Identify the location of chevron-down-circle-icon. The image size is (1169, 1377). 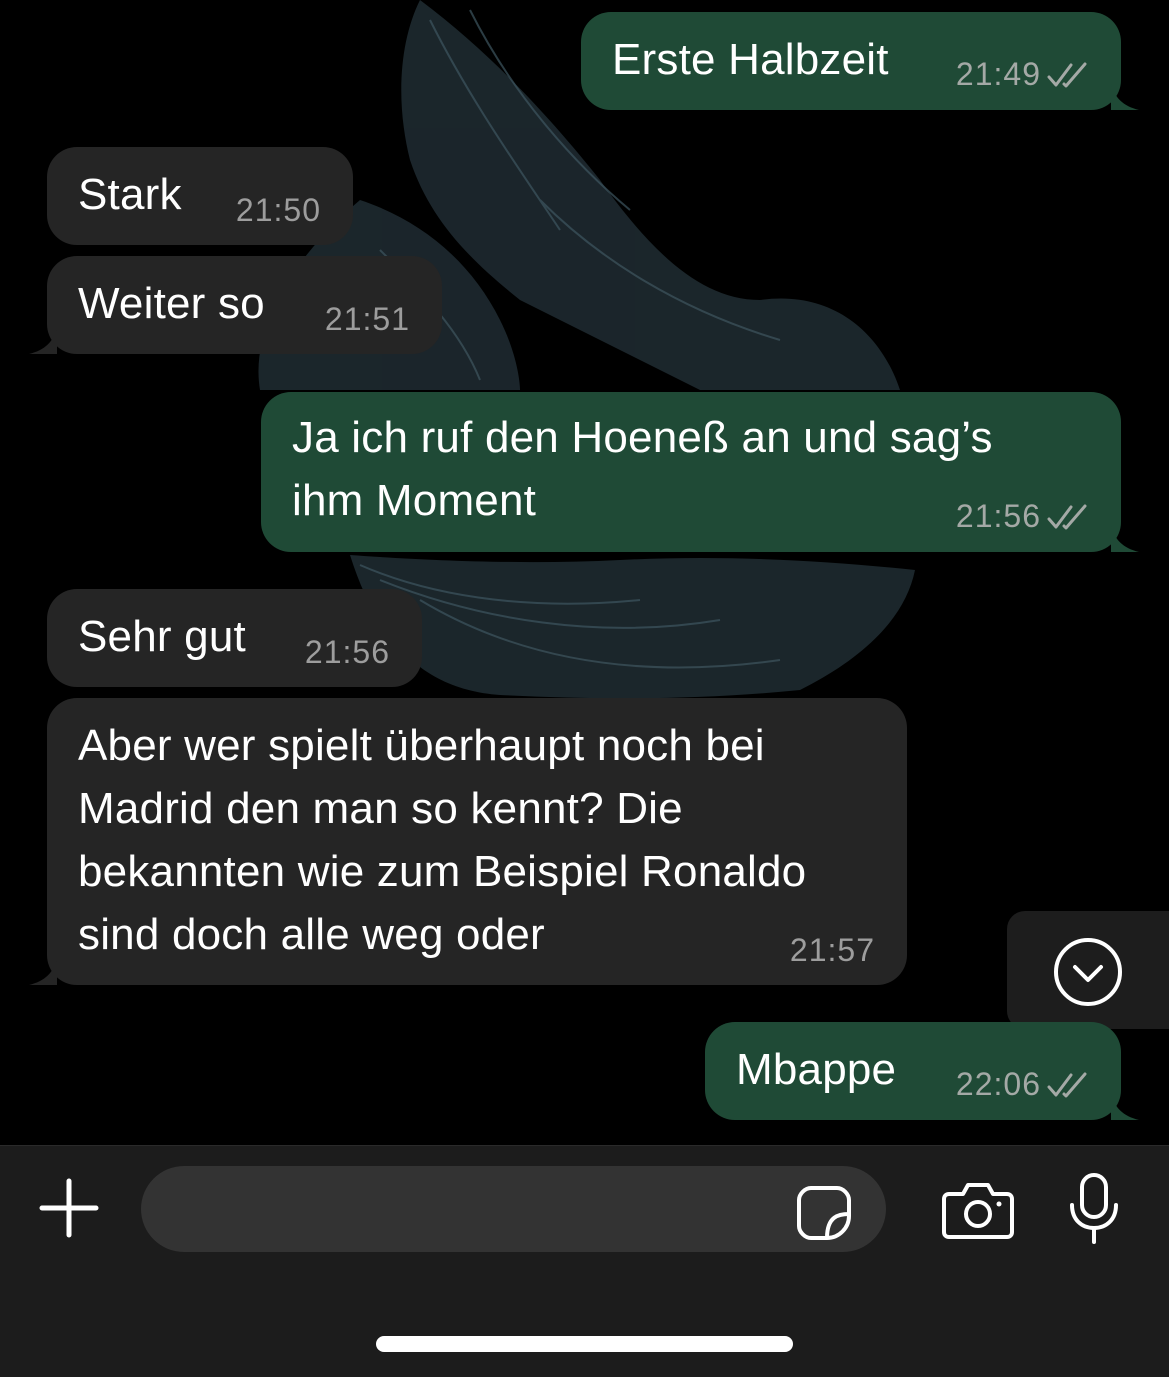
(1088, 972).